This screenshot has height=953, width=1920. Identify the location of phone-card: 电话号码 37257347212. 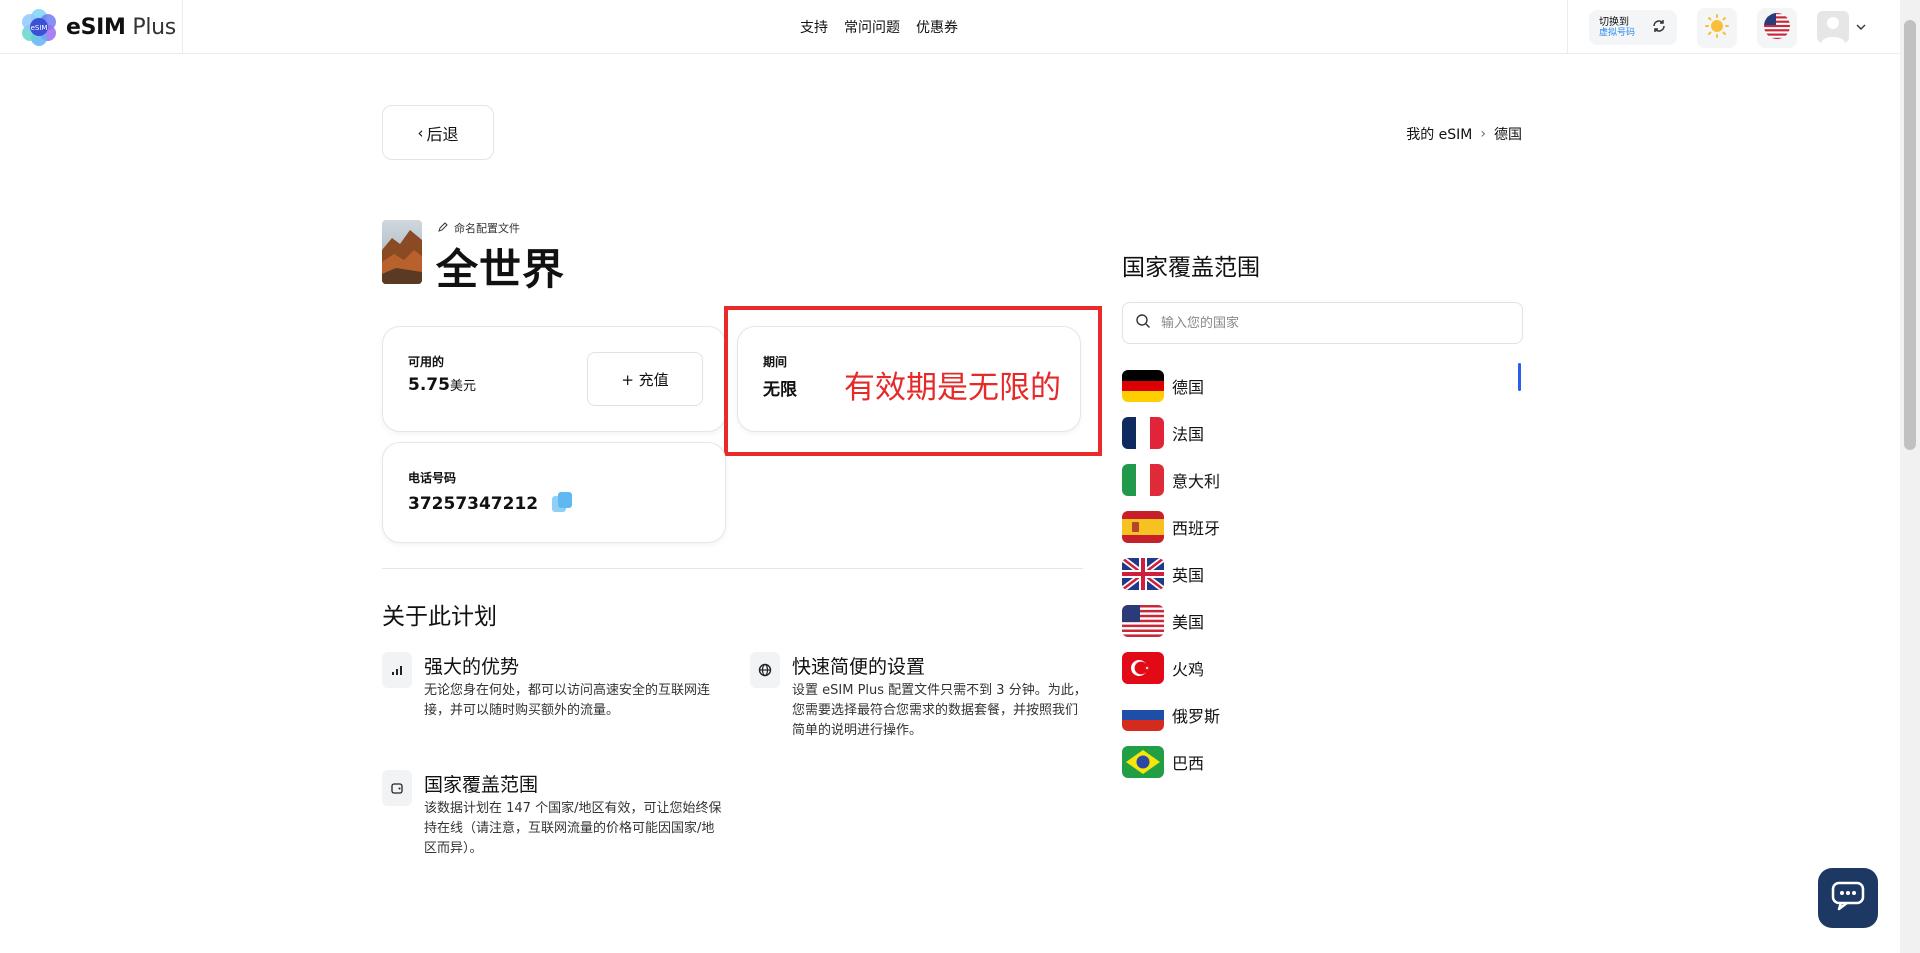
(554, 492).